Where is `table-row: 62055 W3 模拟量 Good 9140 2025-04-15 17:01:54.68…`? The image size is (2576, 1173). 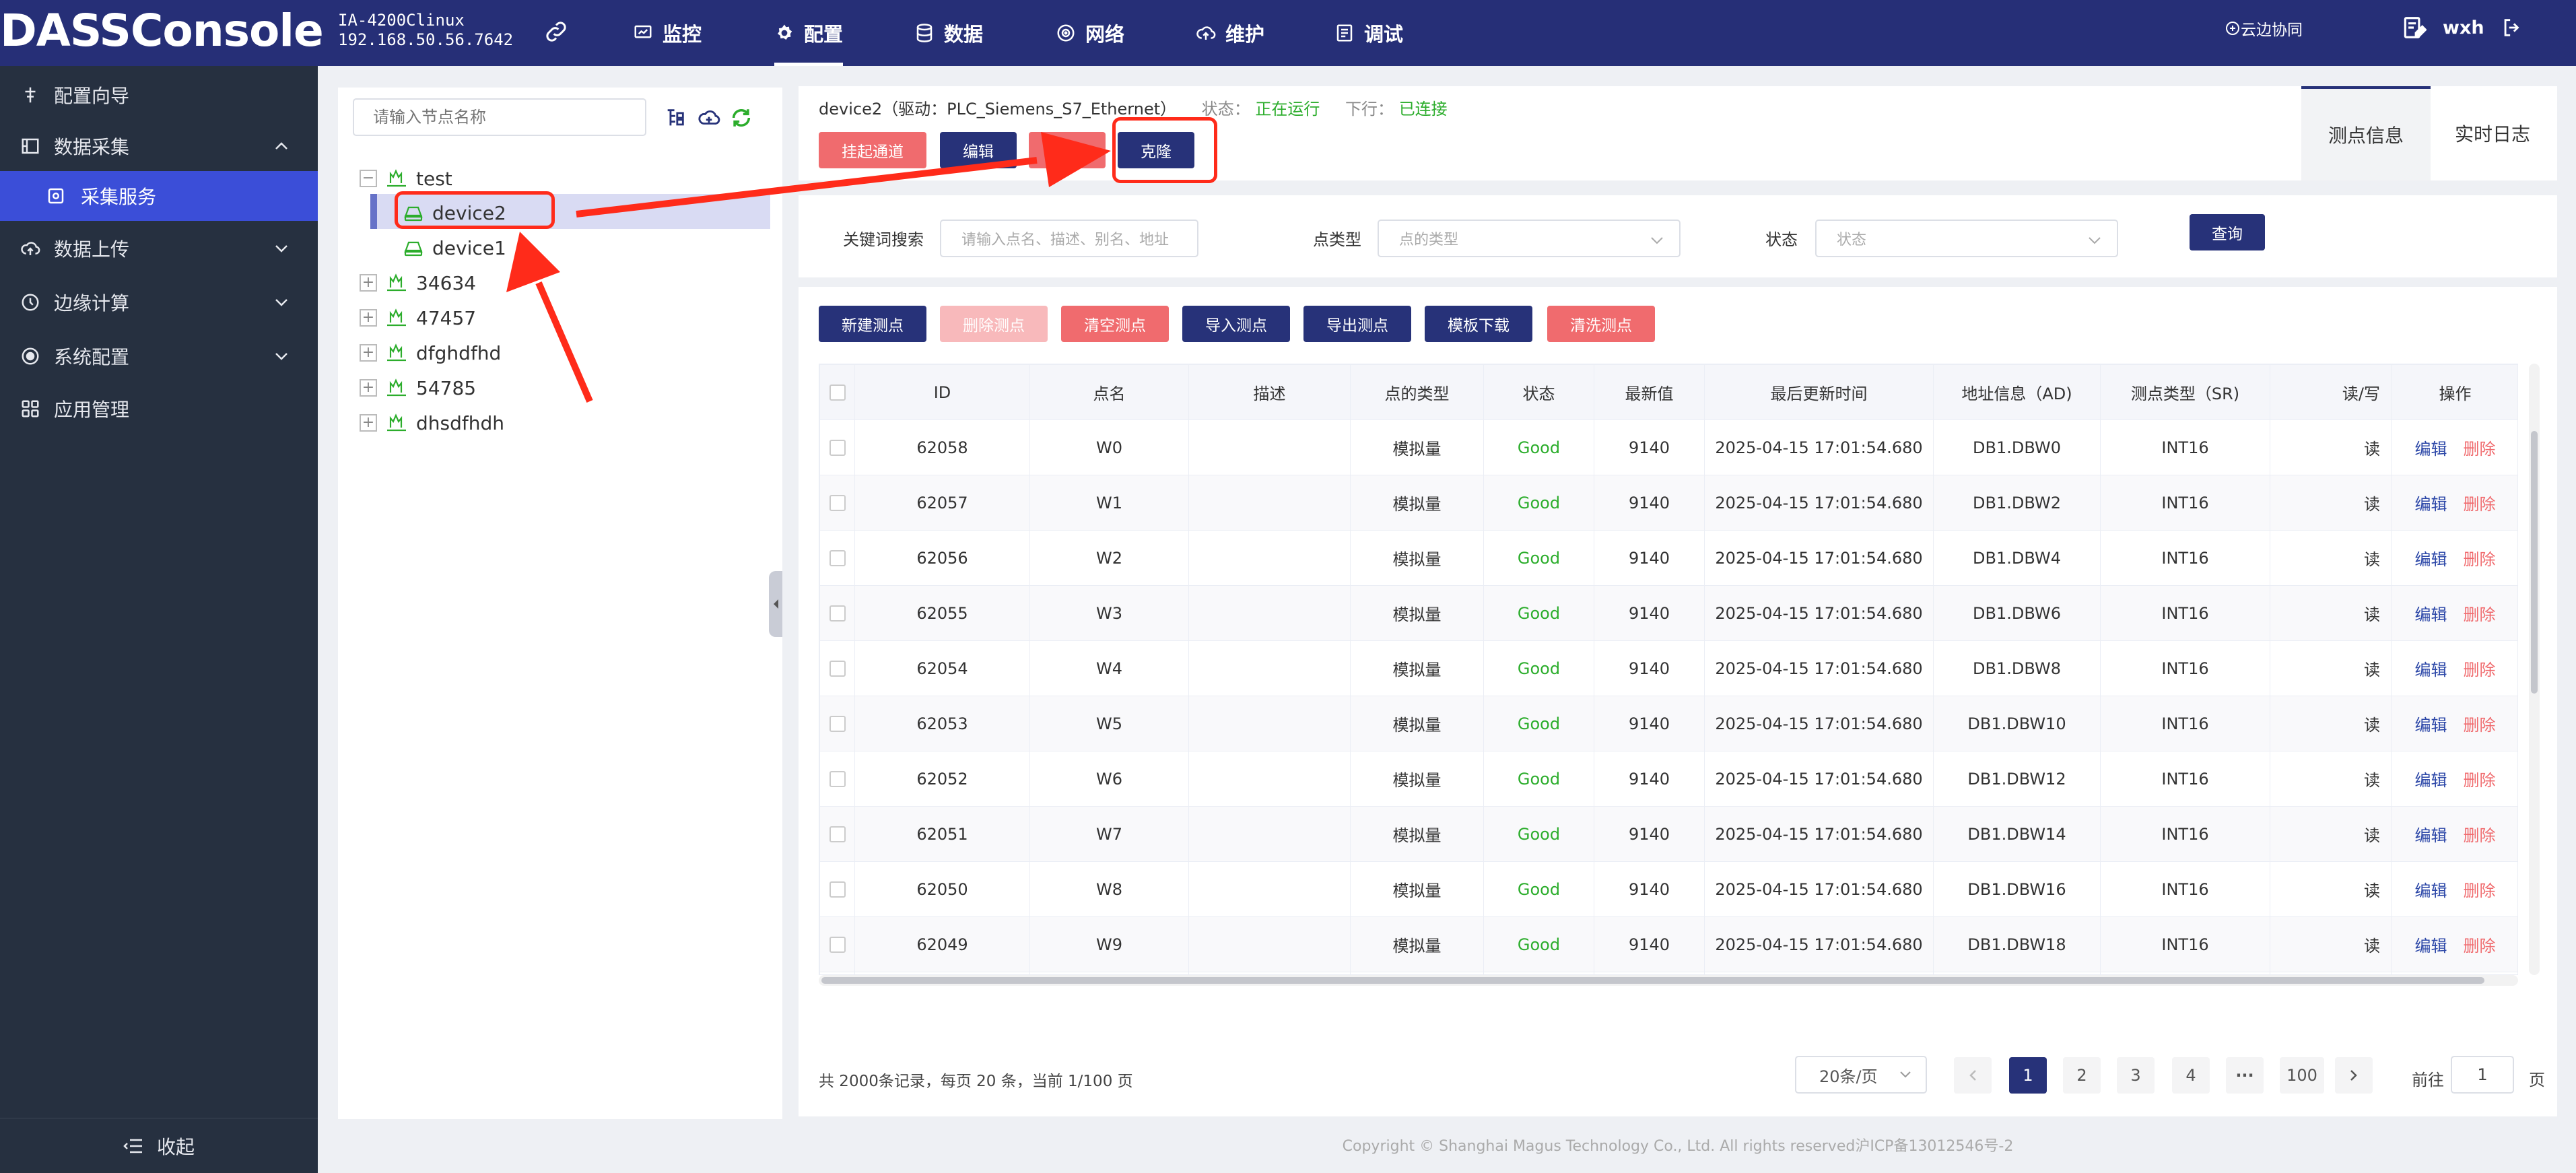
table-row: 62055 W3 模拟量 Good 9140 2025-04-15 17:01:54.68… is located at coordinates (1668, 613).